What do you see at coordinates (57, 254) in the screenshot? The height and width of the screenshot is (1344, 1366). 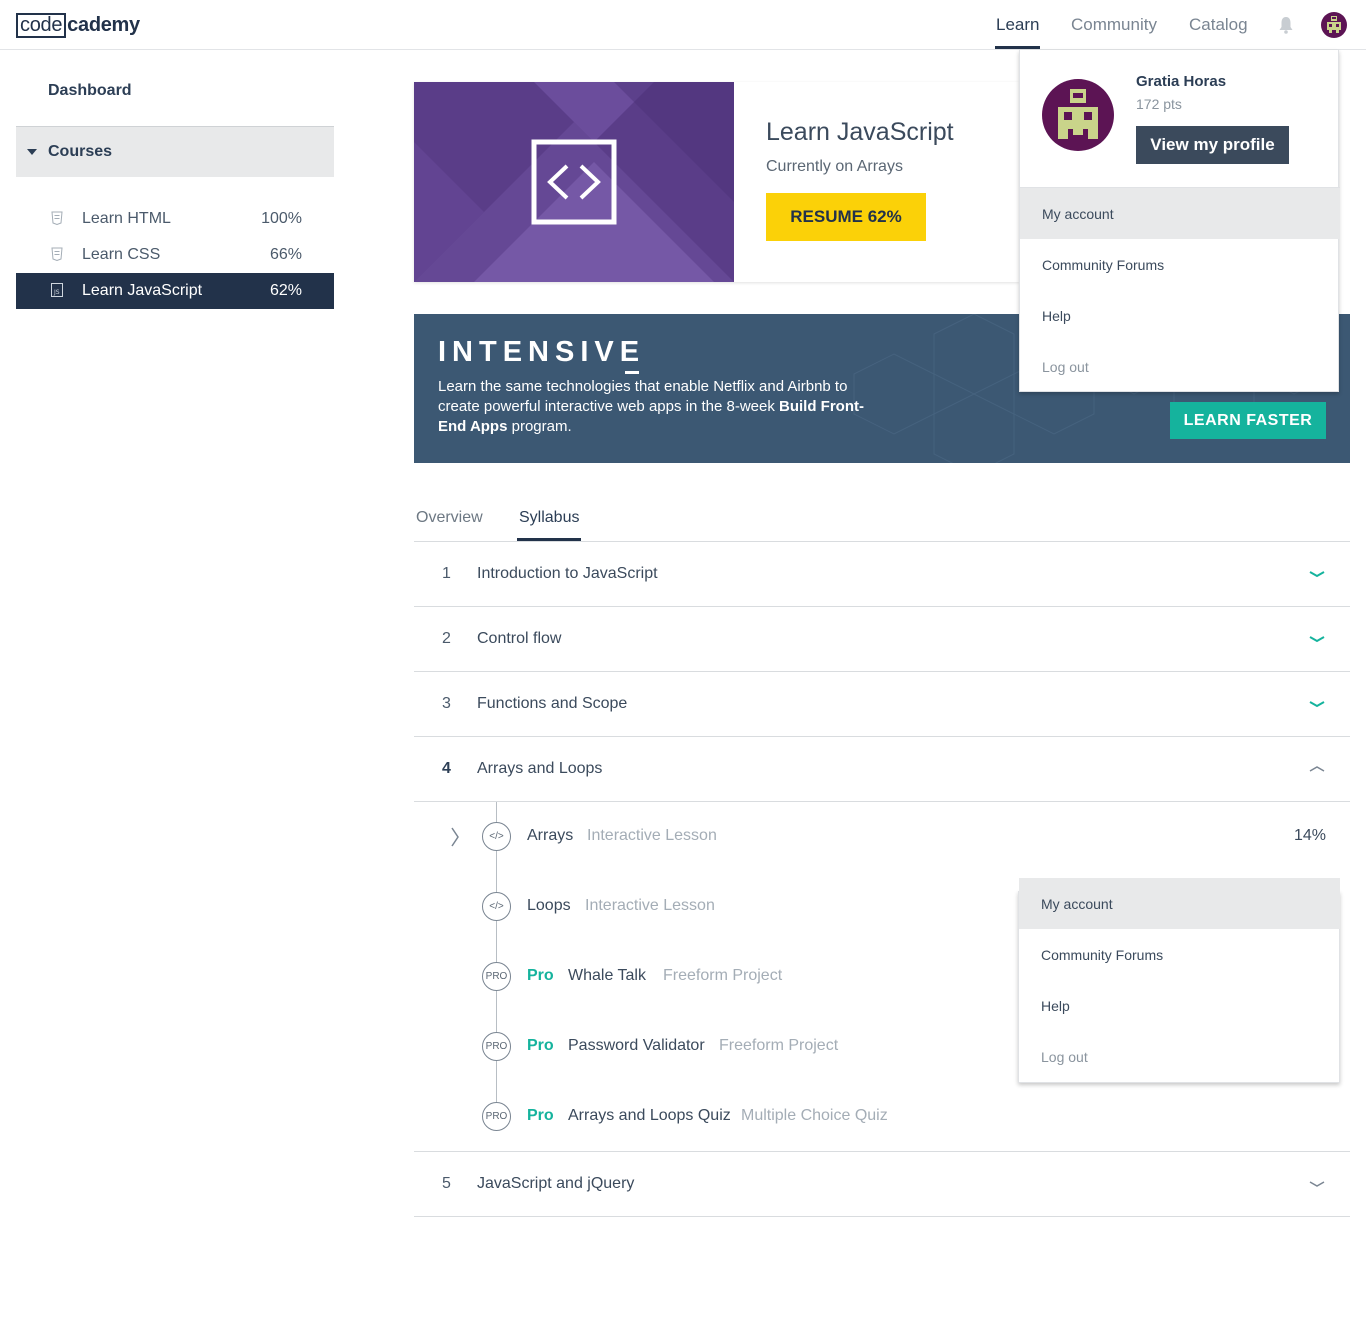 I see `css-file-icon` at bounding box center [57, 254].